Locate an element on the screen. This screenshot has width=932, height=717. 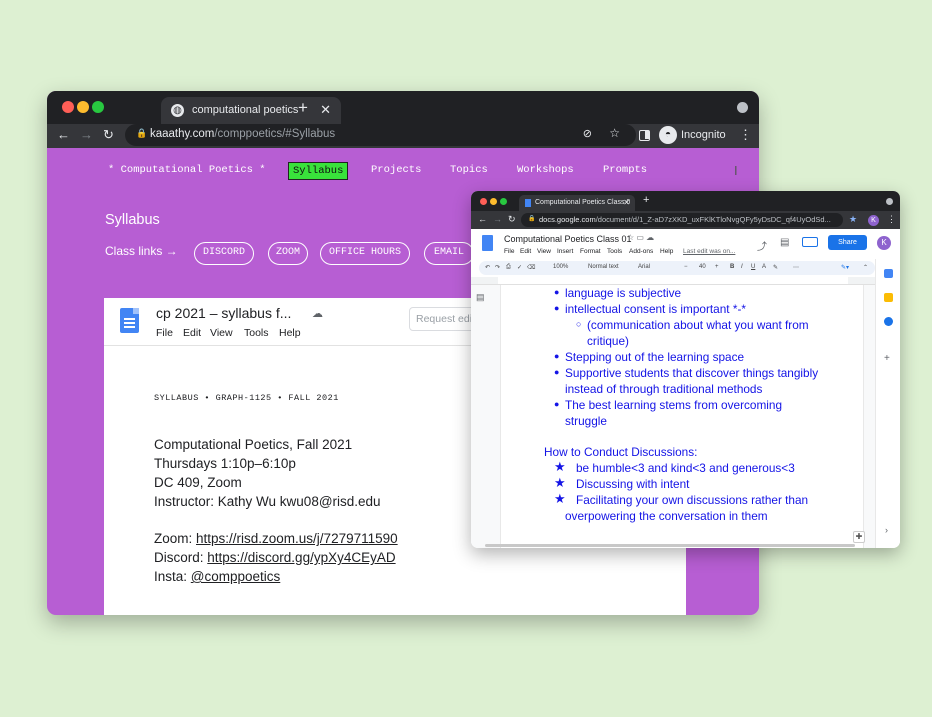
share-button: Share is located at coordinates (847, 242).